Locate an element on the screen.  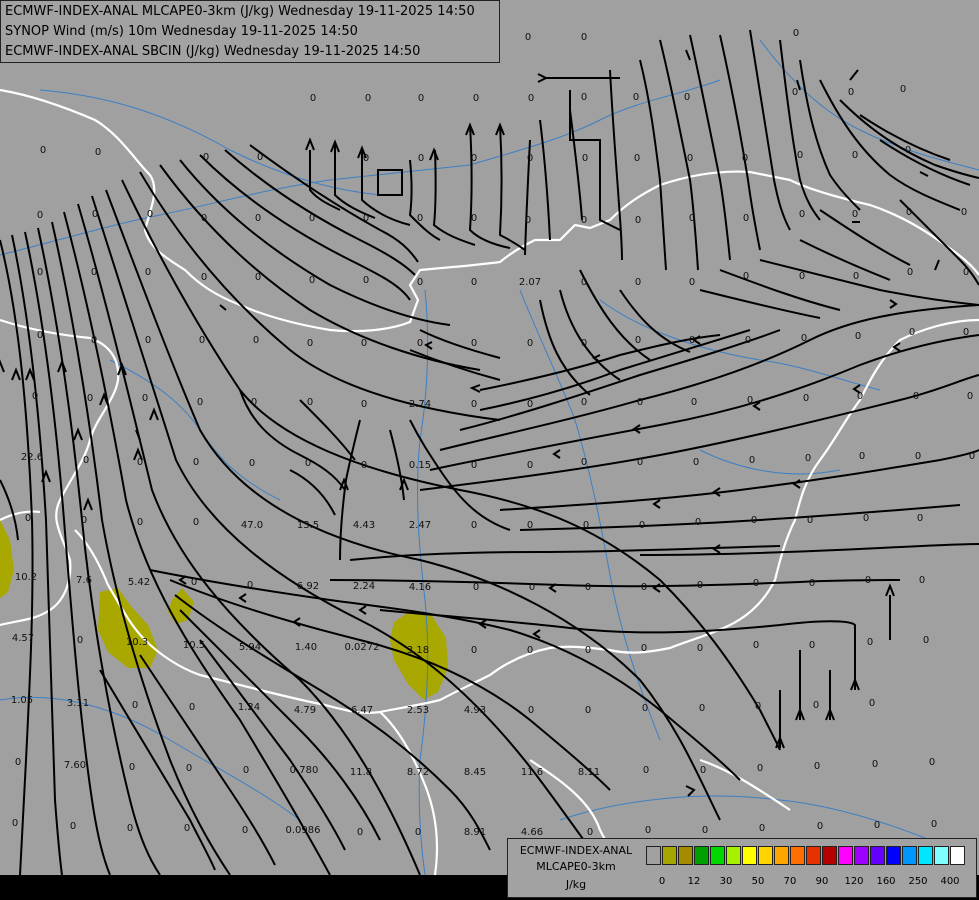
station-value: 8.72 is located at coordinates (418, 772).